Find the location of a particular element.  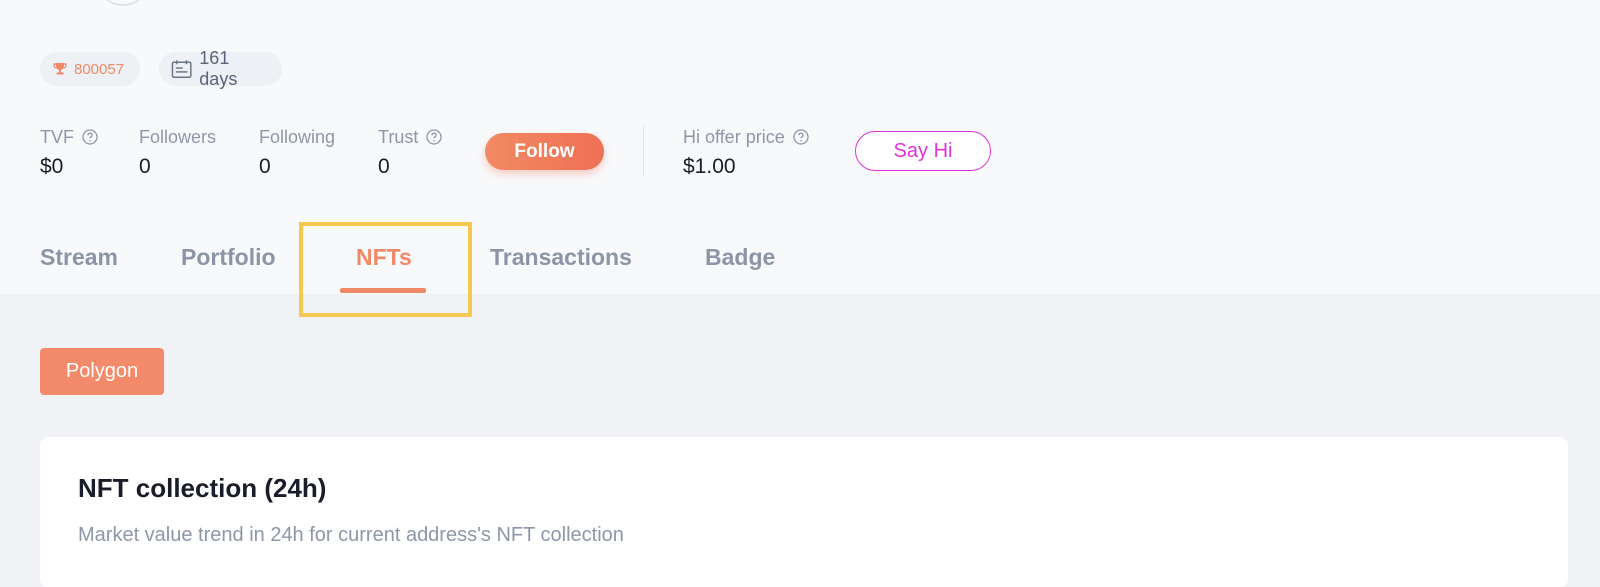

tab-stream: Stream is located at coordinates (79, 257).